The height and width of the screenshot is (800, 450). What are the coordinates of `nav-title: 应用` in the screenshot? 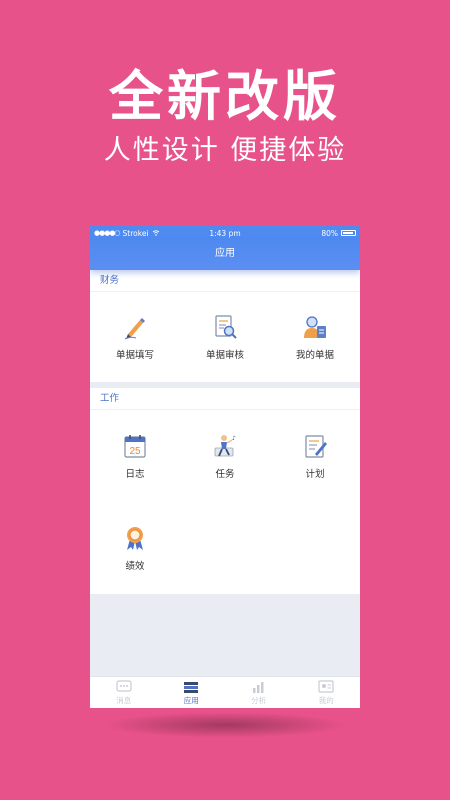 It's located at (225, 255).